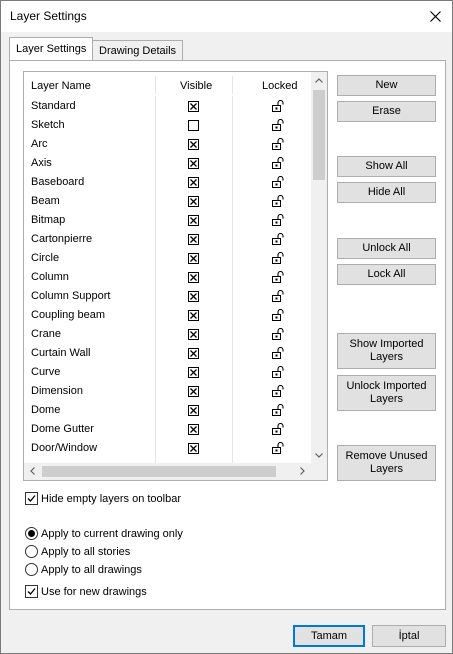  I want to click on new-button: New, so click(386, 85).